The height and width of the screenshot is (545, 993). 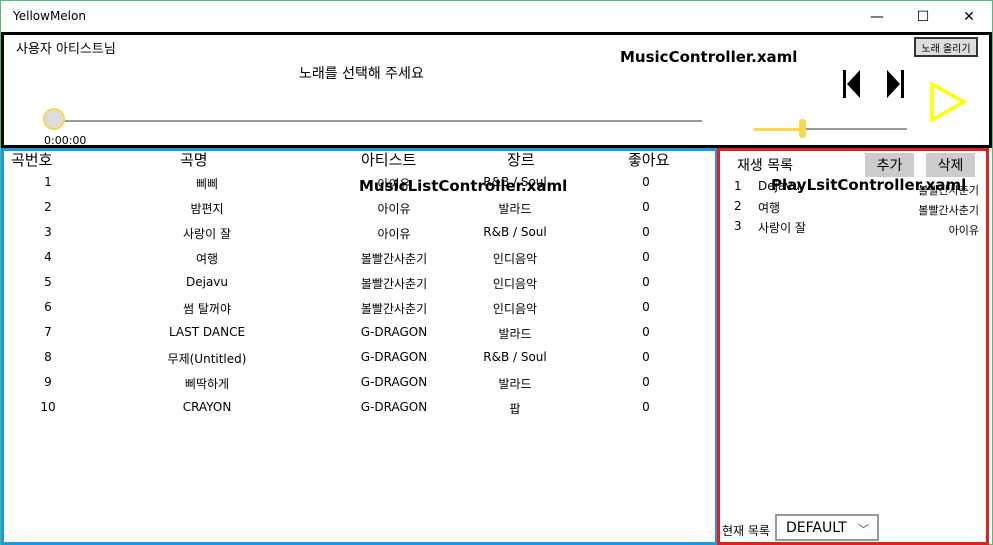 I want to click on user-label: 사용자 아티스트님, so click(x=66, y=49).